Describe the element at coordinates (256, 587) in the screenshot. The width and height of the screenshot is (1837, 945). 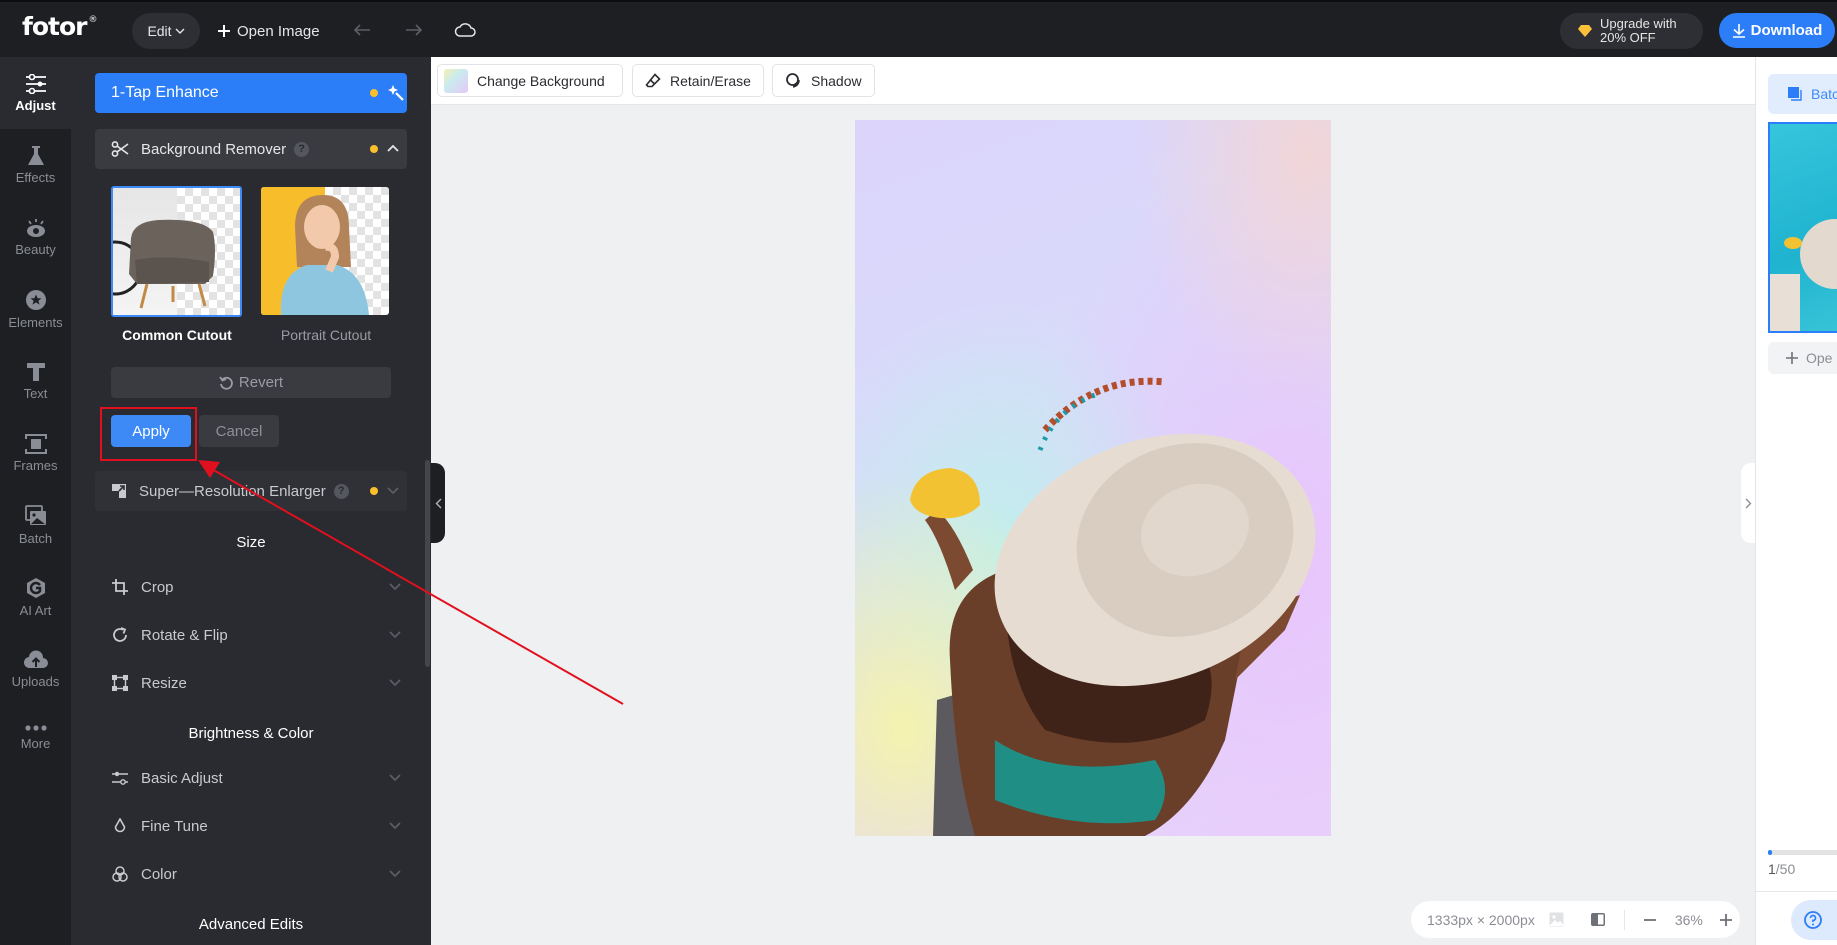
I see `tool-row-crop: Crop` at that location.